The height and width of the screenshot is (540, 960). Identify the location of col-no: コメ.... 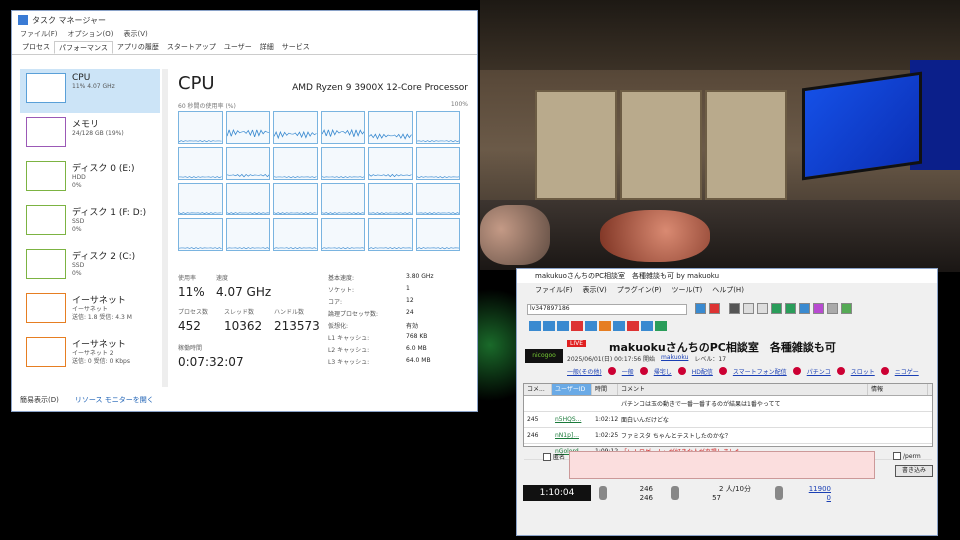
(538, 389).